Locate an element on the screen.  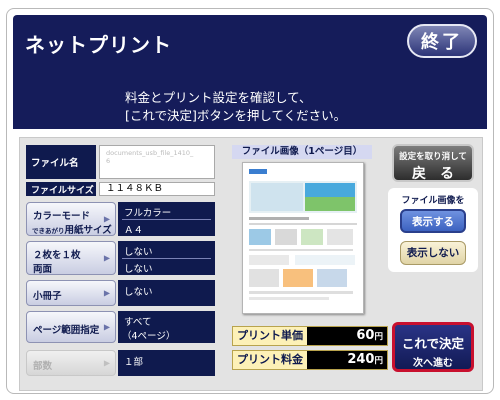
file-size-label: ファイルサイズ is located at coordinates (61, 189).